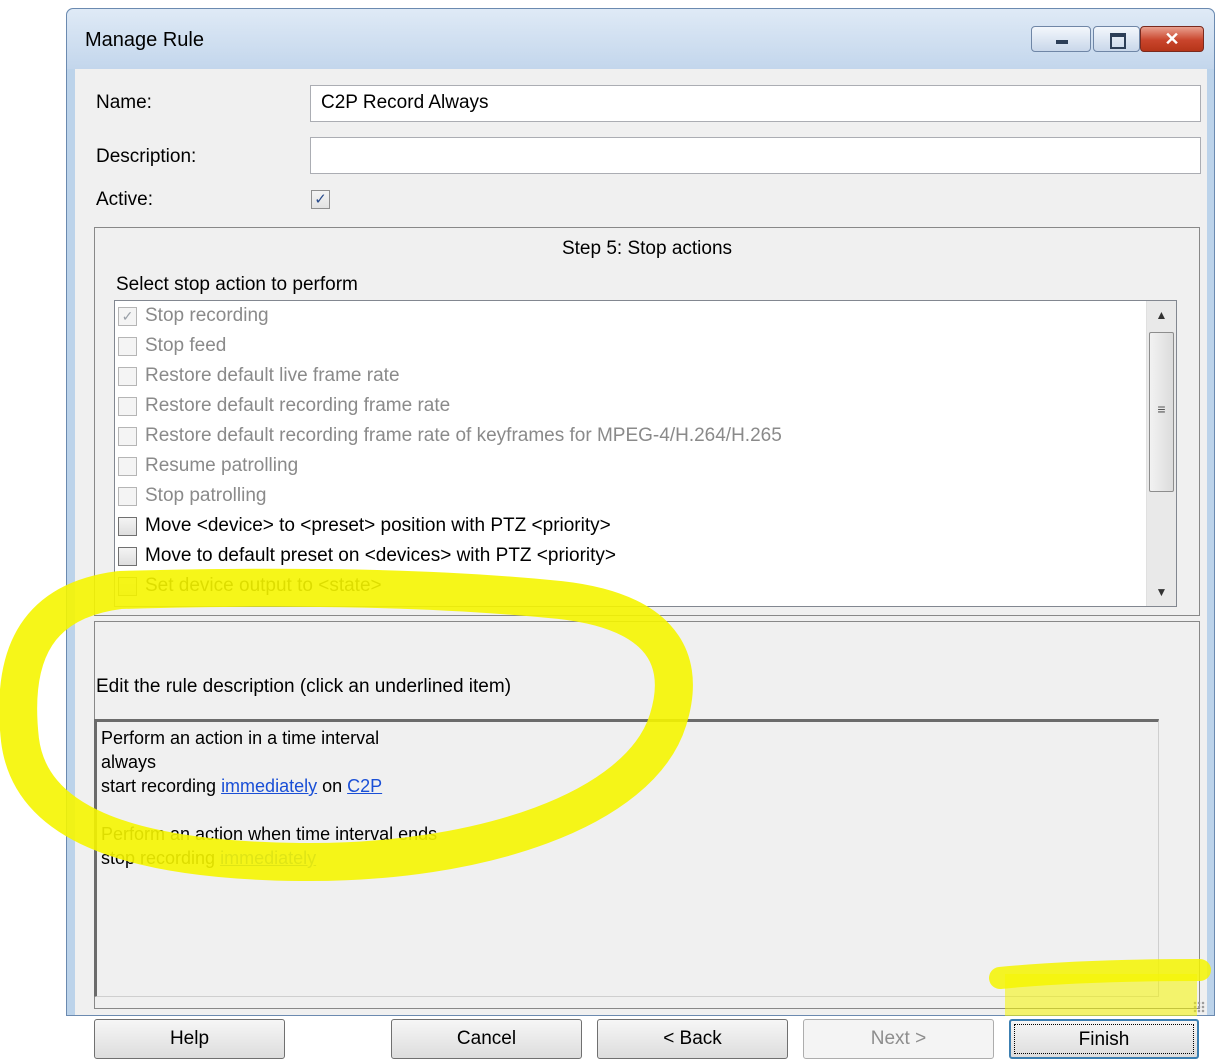  What do you see at coordinates (486, 1039) in the screenshot?
I see `cancel-button: Cancel` at bounding box center [486, 1039].